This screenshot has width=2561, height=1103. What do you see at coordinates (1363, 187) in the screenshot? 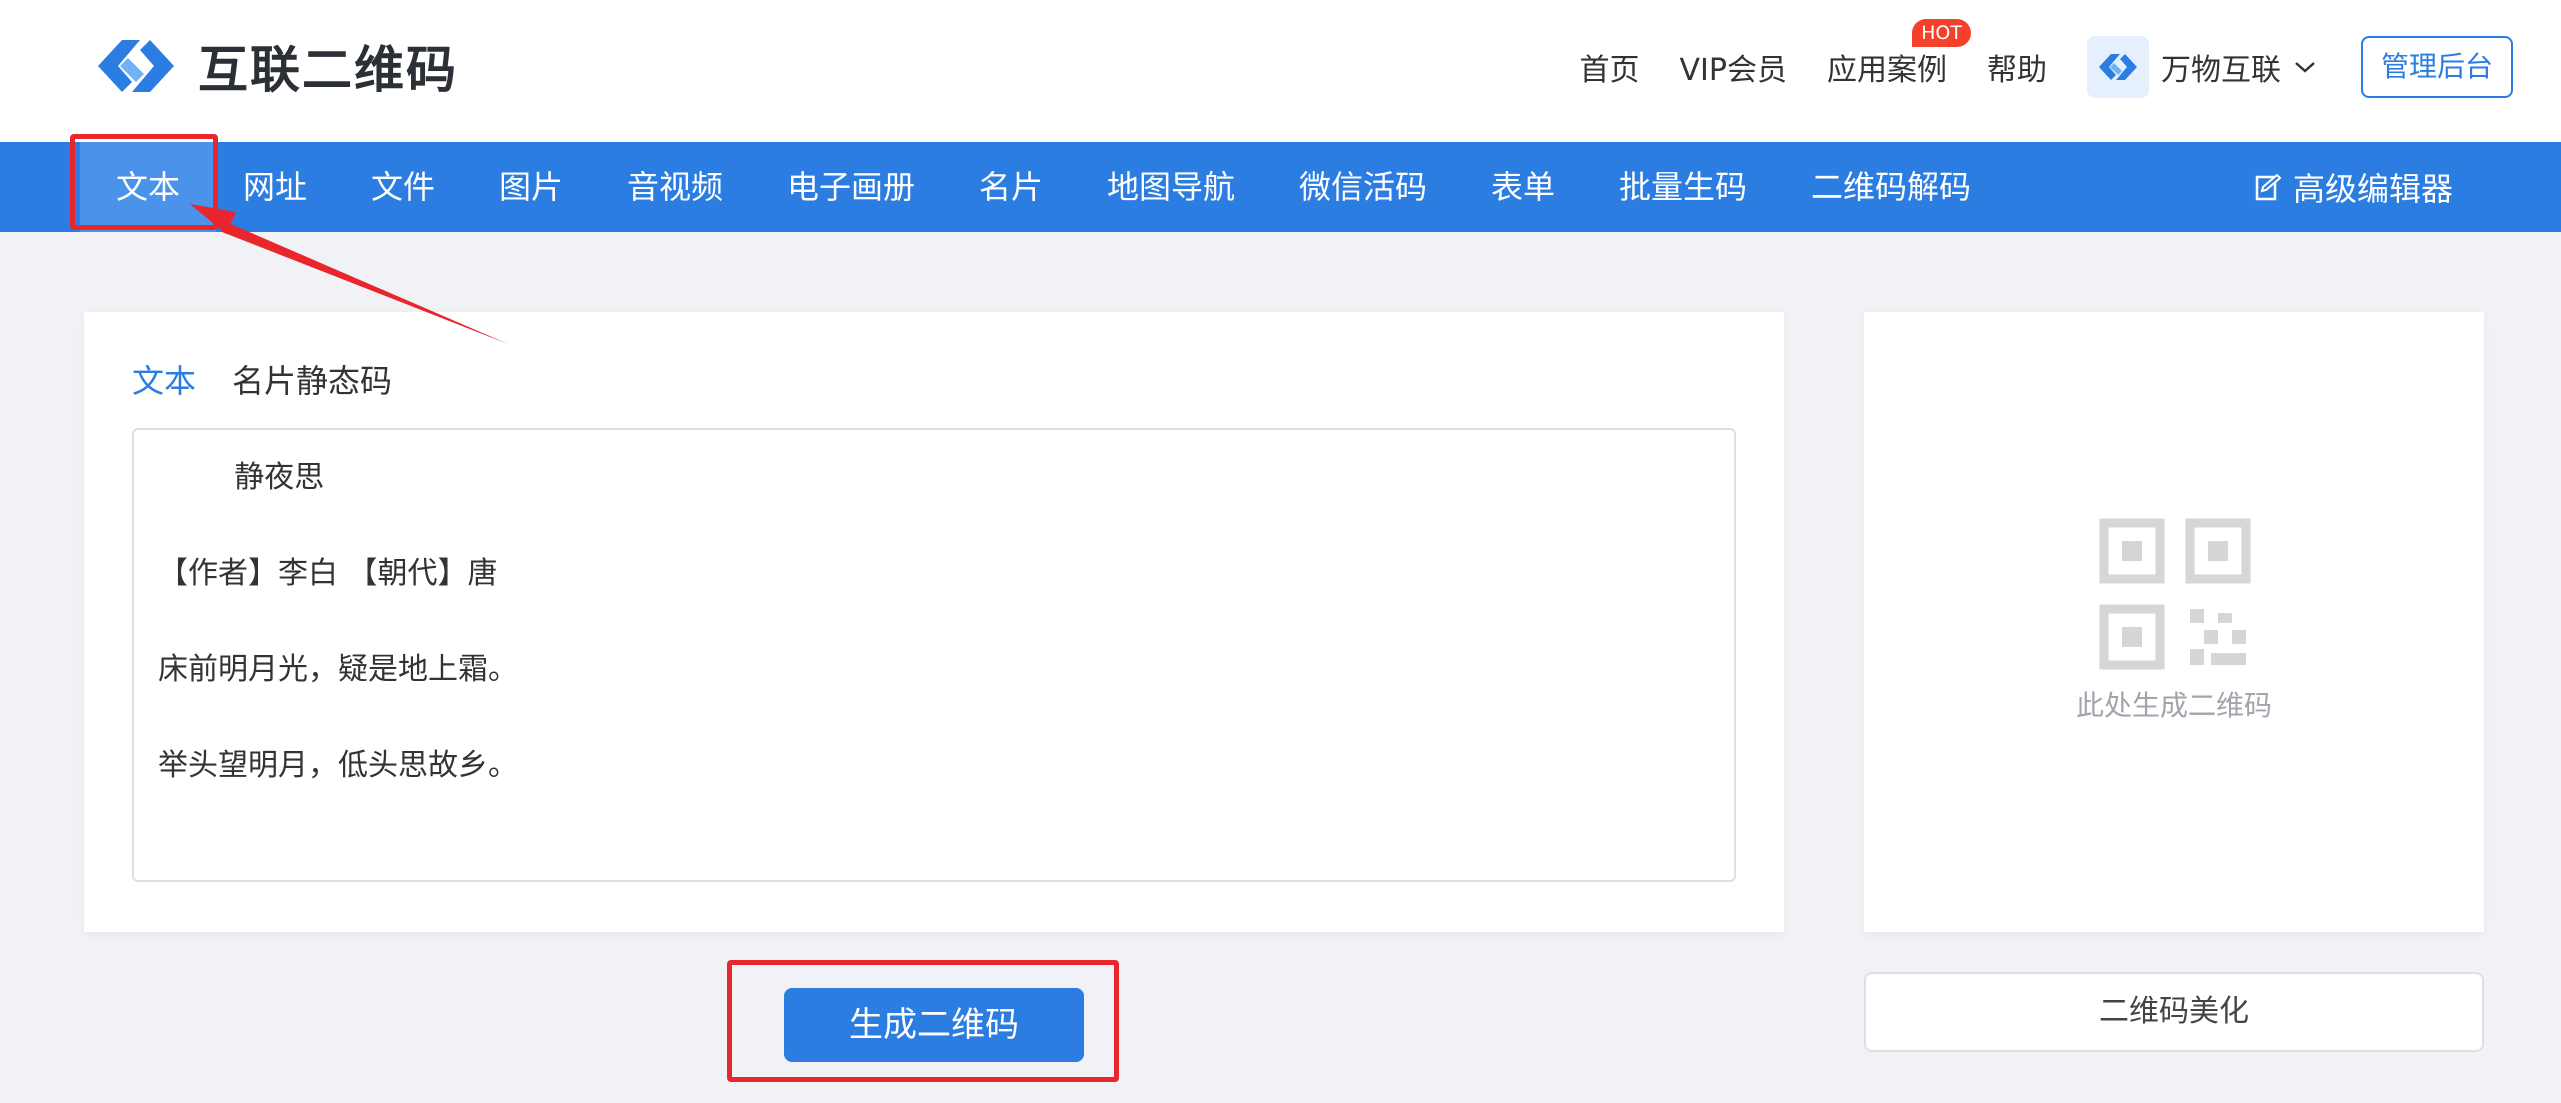
I see `tab-wechat-live-code: 微信活码` at bounding box center [1363, 187].